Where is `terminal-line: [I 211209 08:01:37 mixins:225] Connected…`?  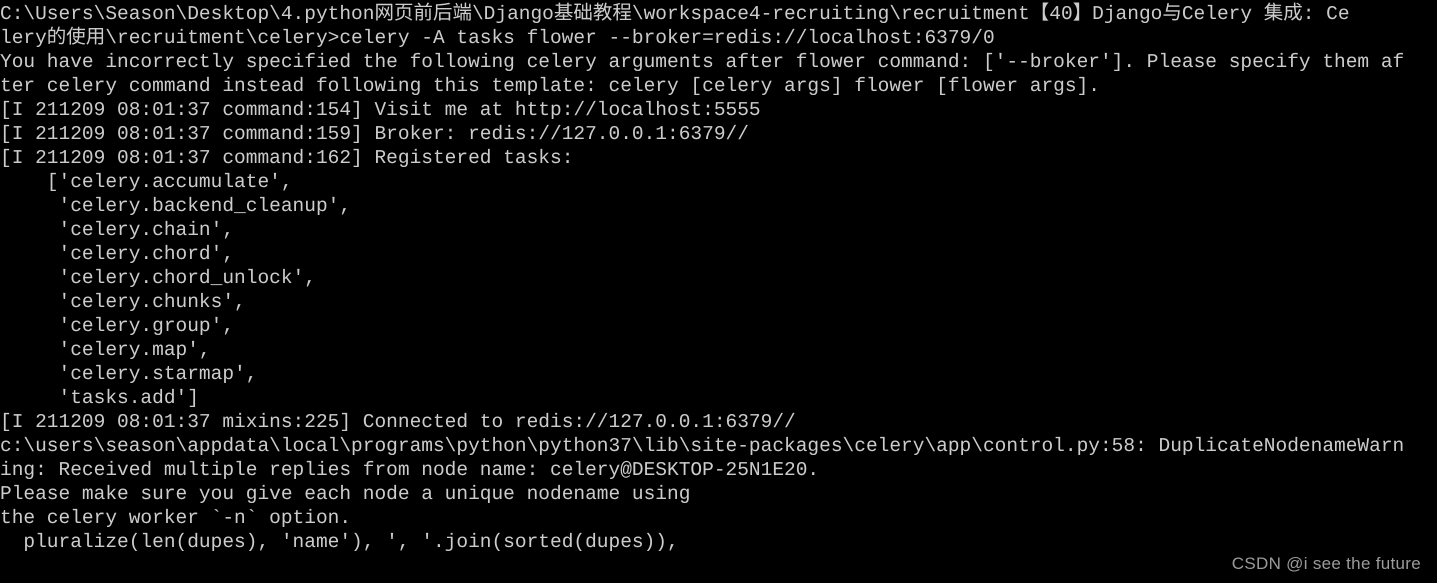
terminal-line: [I 211209 08:01:37 mixins:225] Connected… is located at coordinates (398, 422).